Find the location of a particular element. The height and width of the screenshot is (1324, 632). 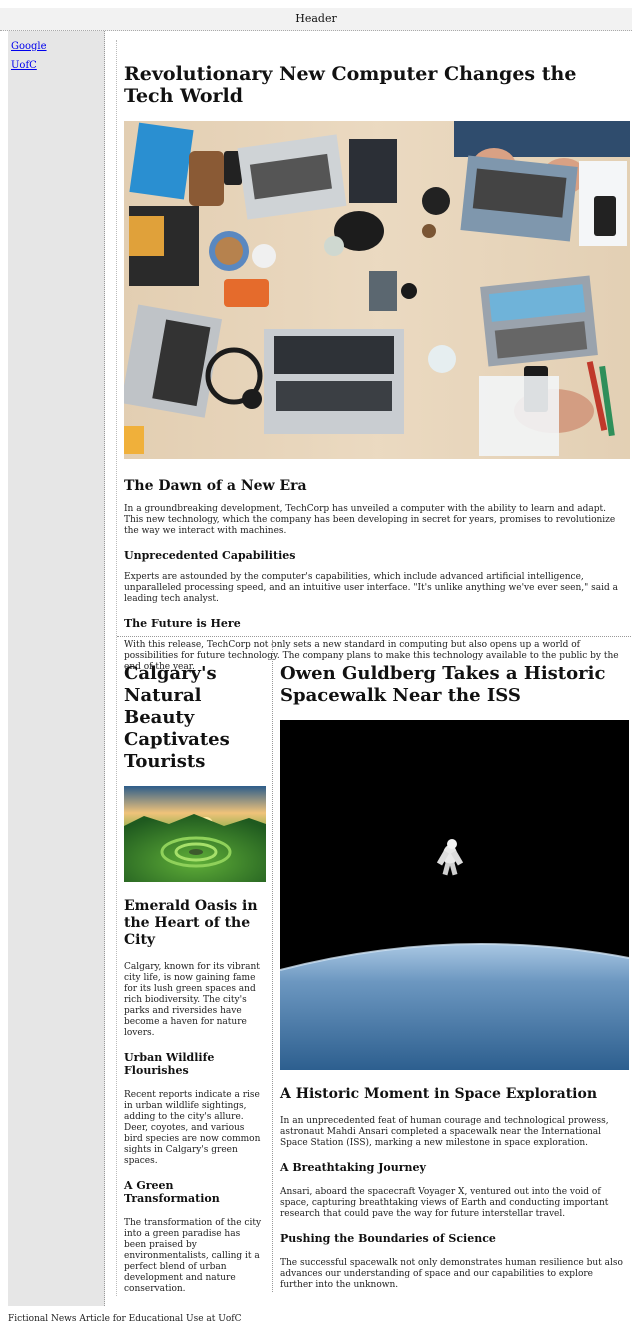

sidebar-link-google: Google is located at coordinates (57, 46).